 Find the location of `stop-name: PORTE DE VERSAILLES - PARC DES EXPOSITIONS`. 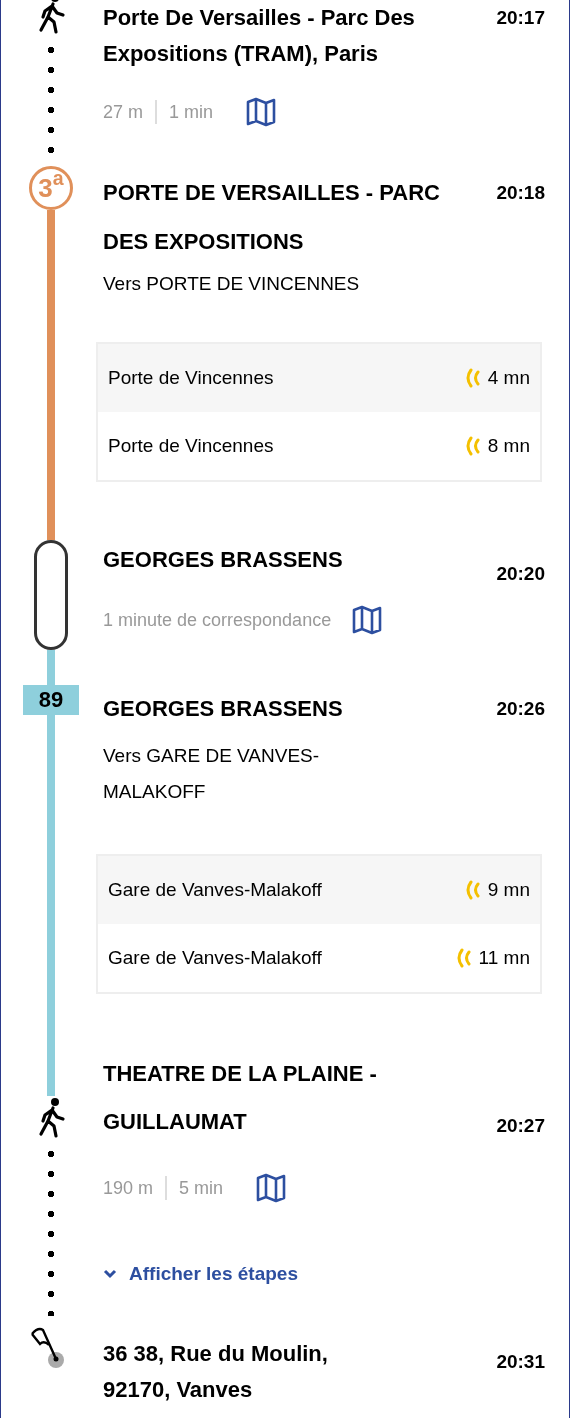

stop-name: PORTE DE VERSAILLES - PARC DES EXPOSITIONS is located at coordinates (272, 217).